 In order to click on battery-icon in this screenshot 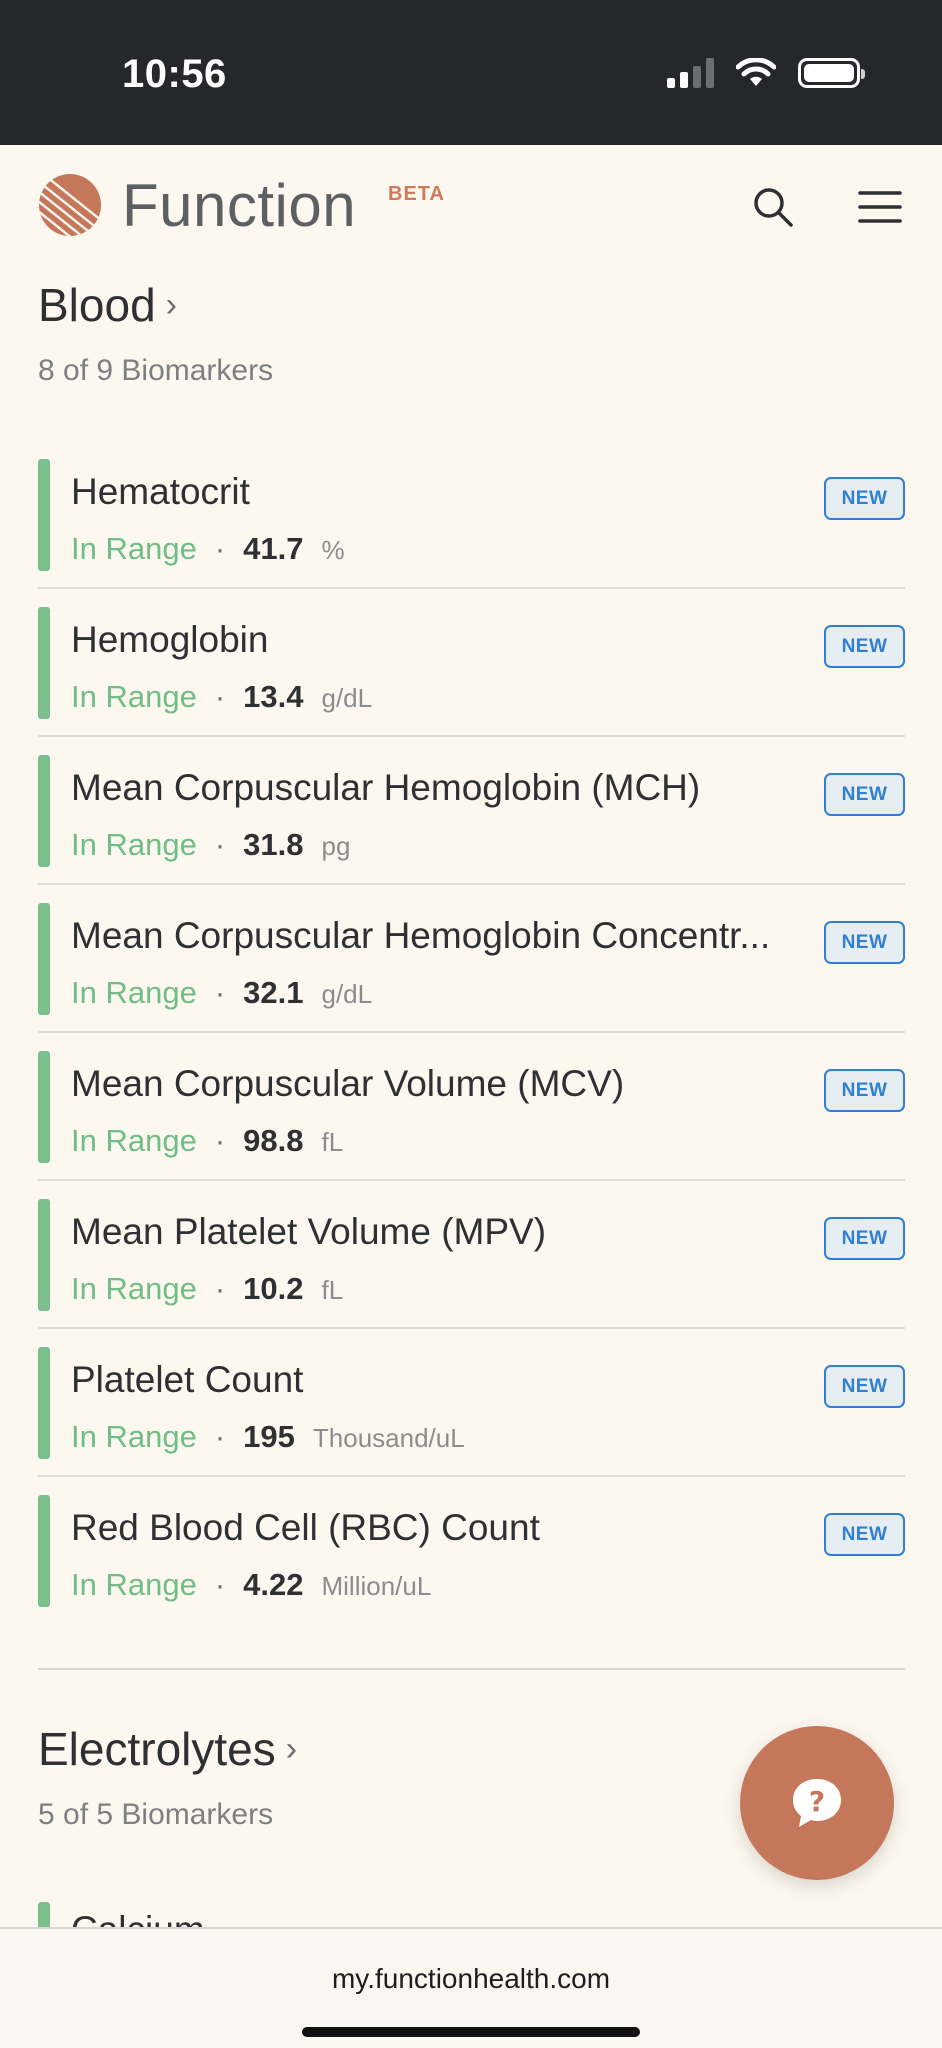, I will do `click(831, 73)`.